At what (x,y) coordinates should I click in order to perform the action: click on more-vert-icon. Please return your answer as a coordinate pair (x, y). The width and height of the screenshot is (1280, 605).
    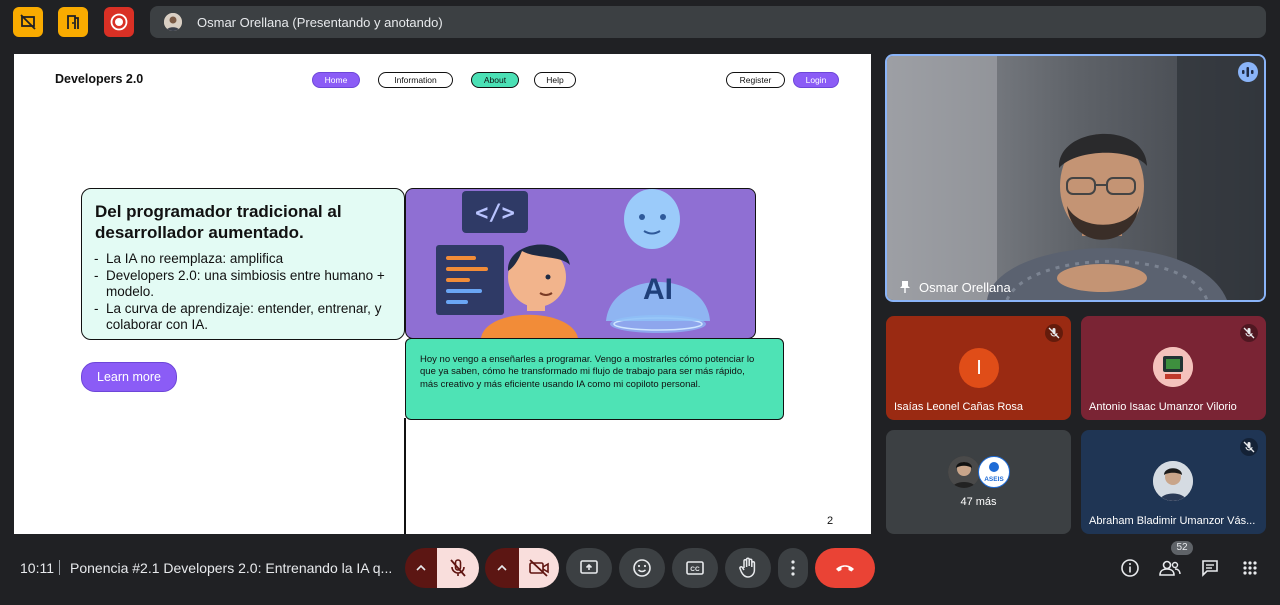
    Looking at the image, I should click on (793, 568).